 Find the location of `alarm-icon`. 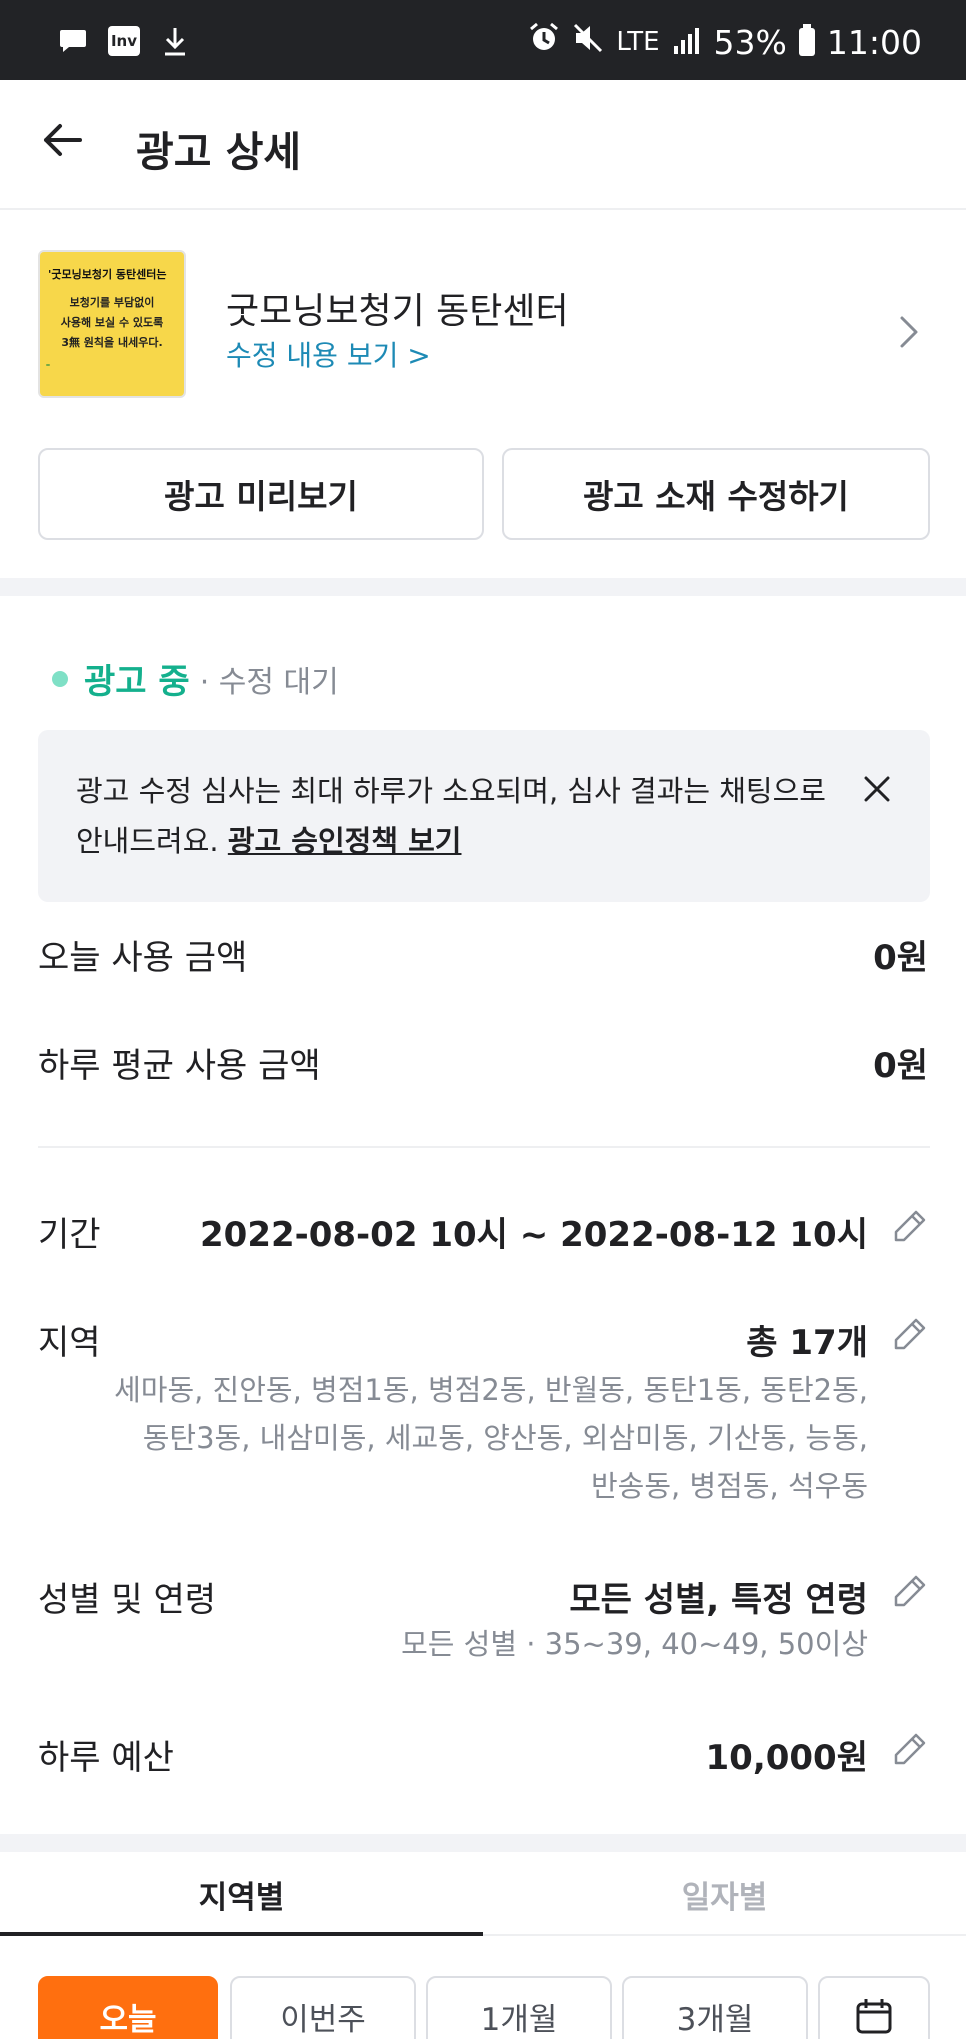

alarm-icon is located at coordinates (544, 42).